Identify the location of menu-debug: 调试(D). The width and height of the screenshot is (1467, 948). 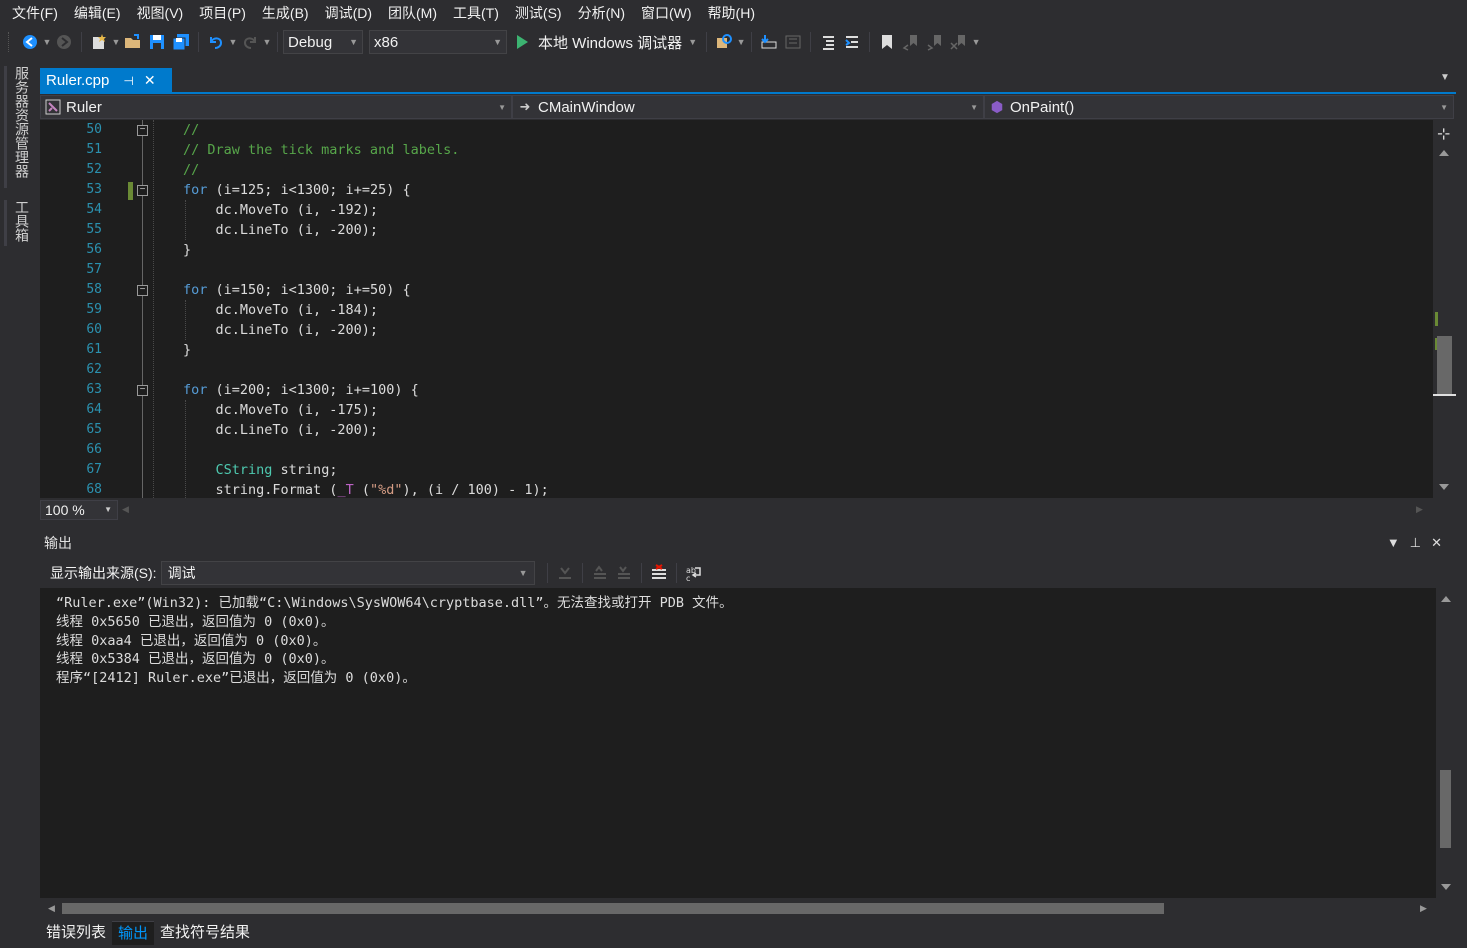
(348, 13).